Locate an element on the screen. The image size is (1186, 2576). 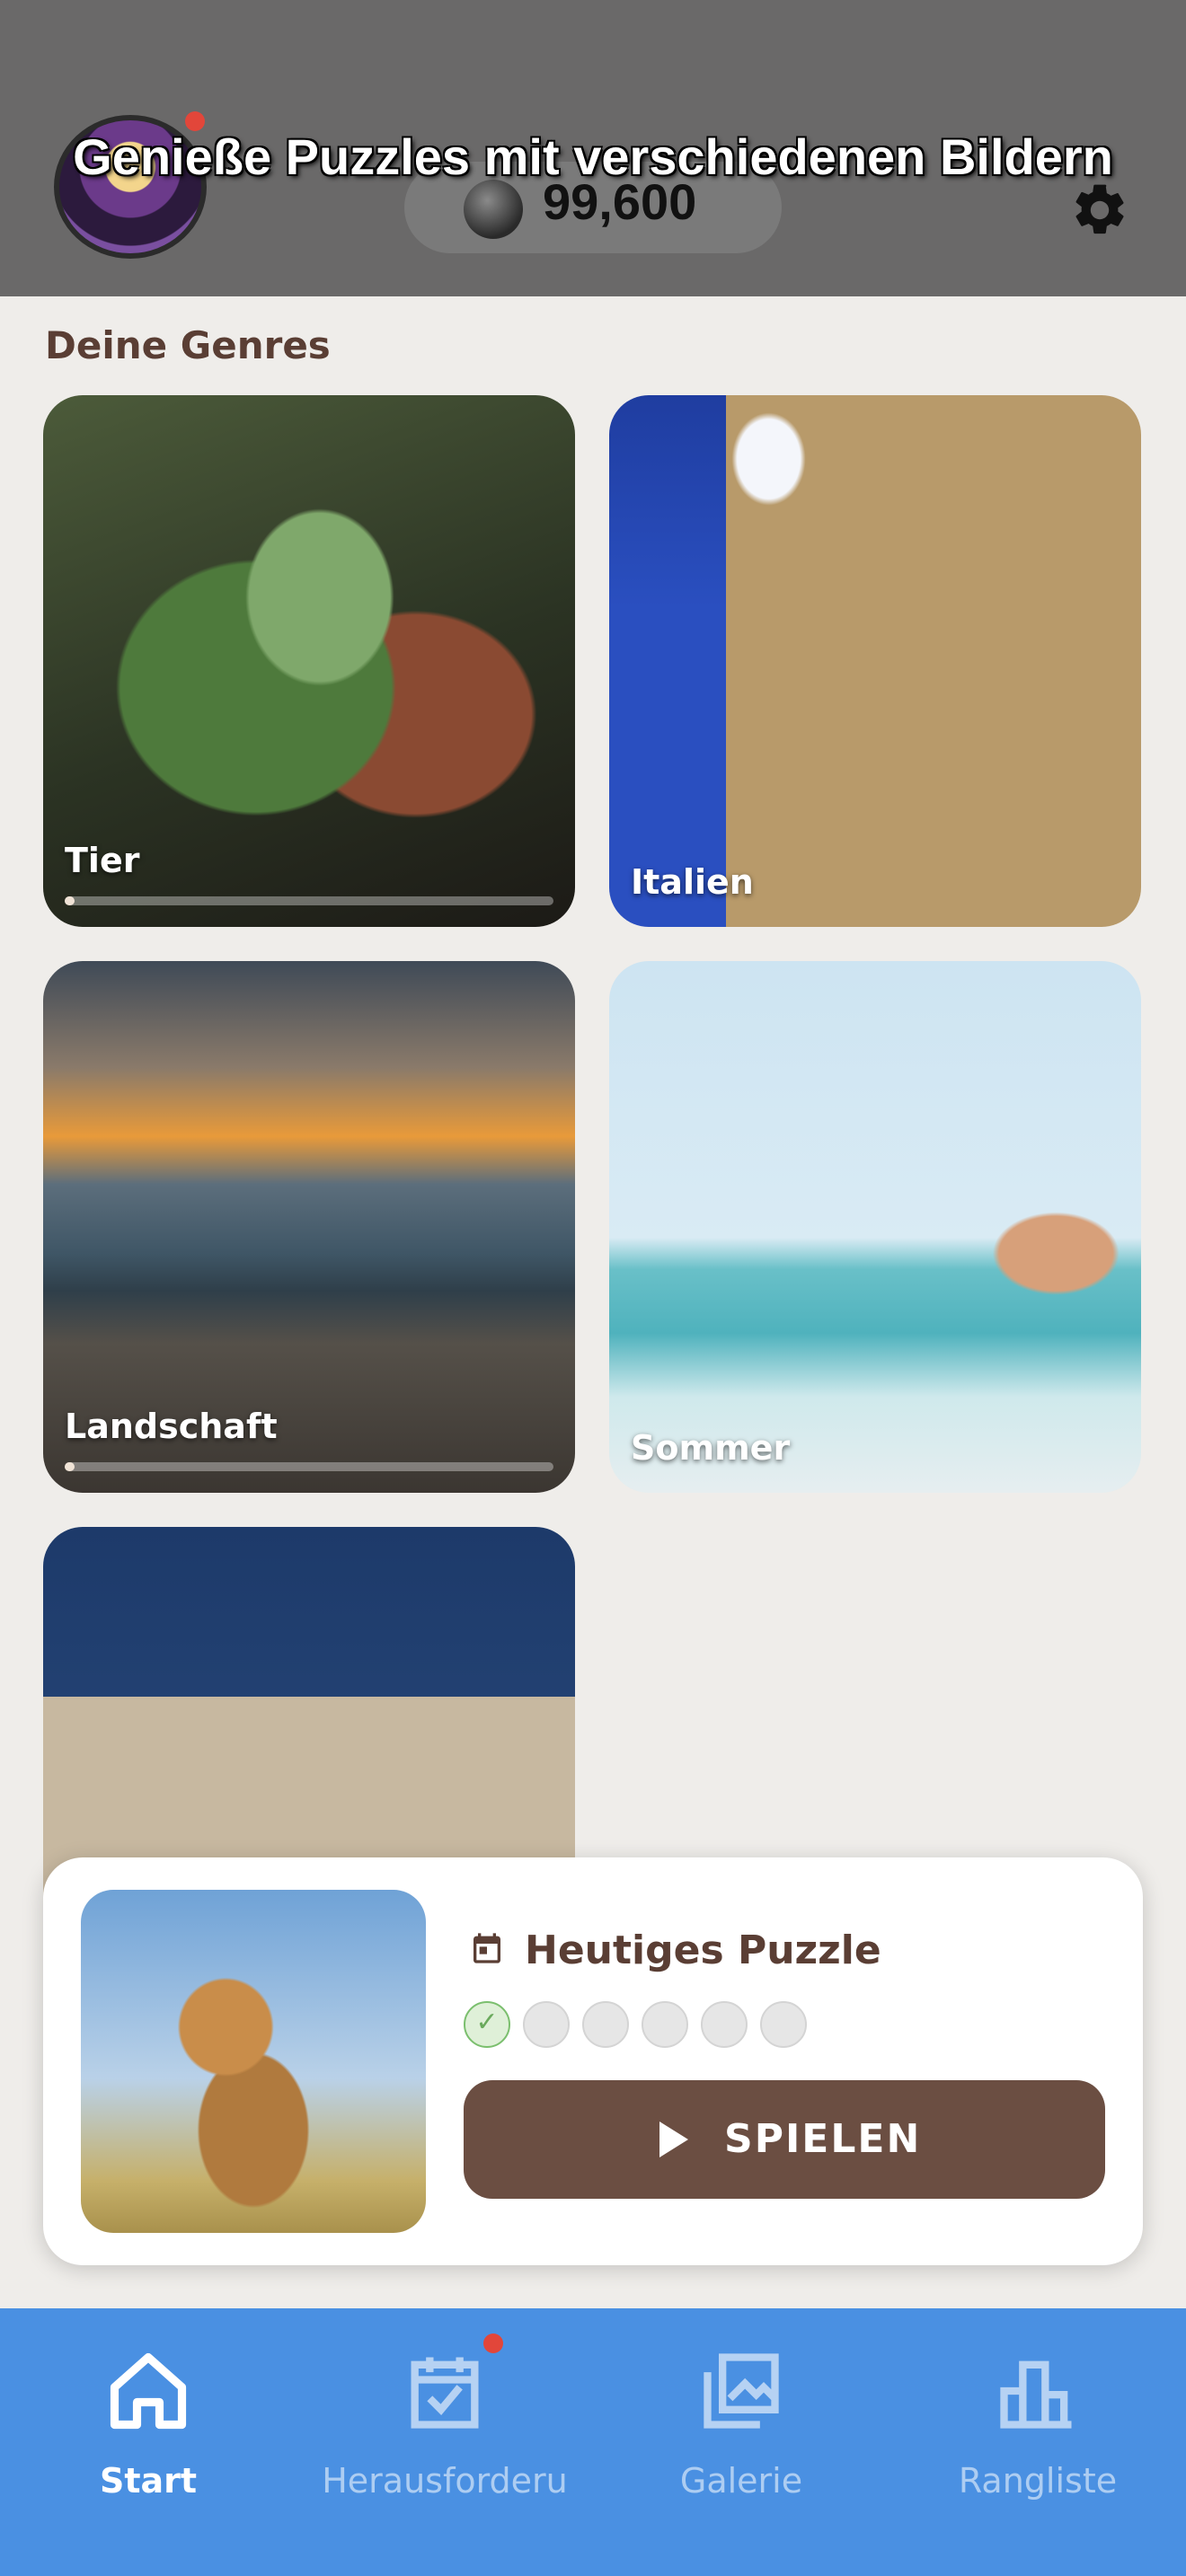
genre-label: Landschaft is located at coordinates (171, 1426).